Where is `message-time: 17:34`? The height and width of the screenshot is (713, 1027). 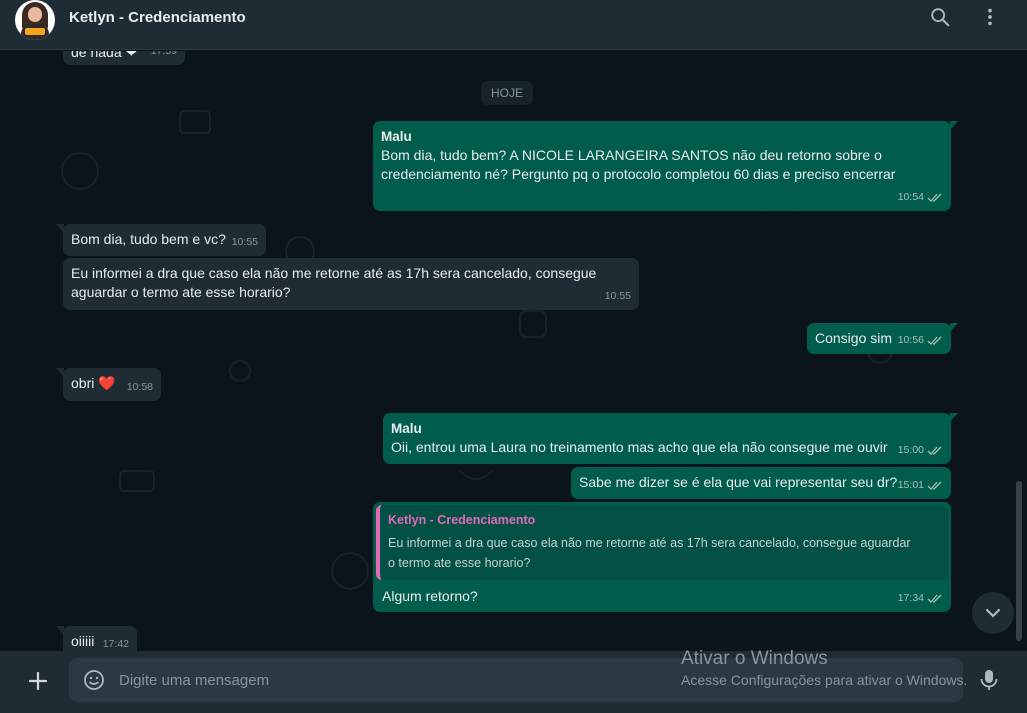 message-time: 17:34 is located at coordinates (910, 598).